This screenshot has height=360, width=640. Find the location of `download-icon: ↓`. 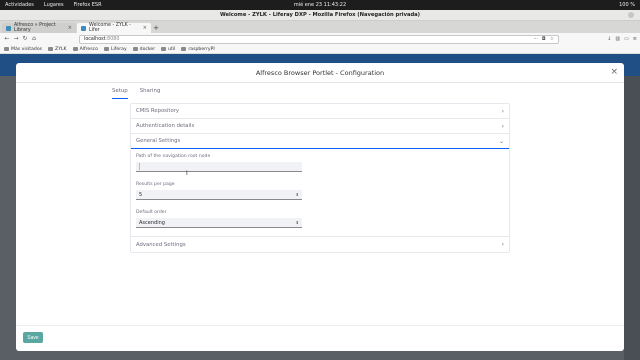

download-icon: ↓ is located at coordinates (609, 39).